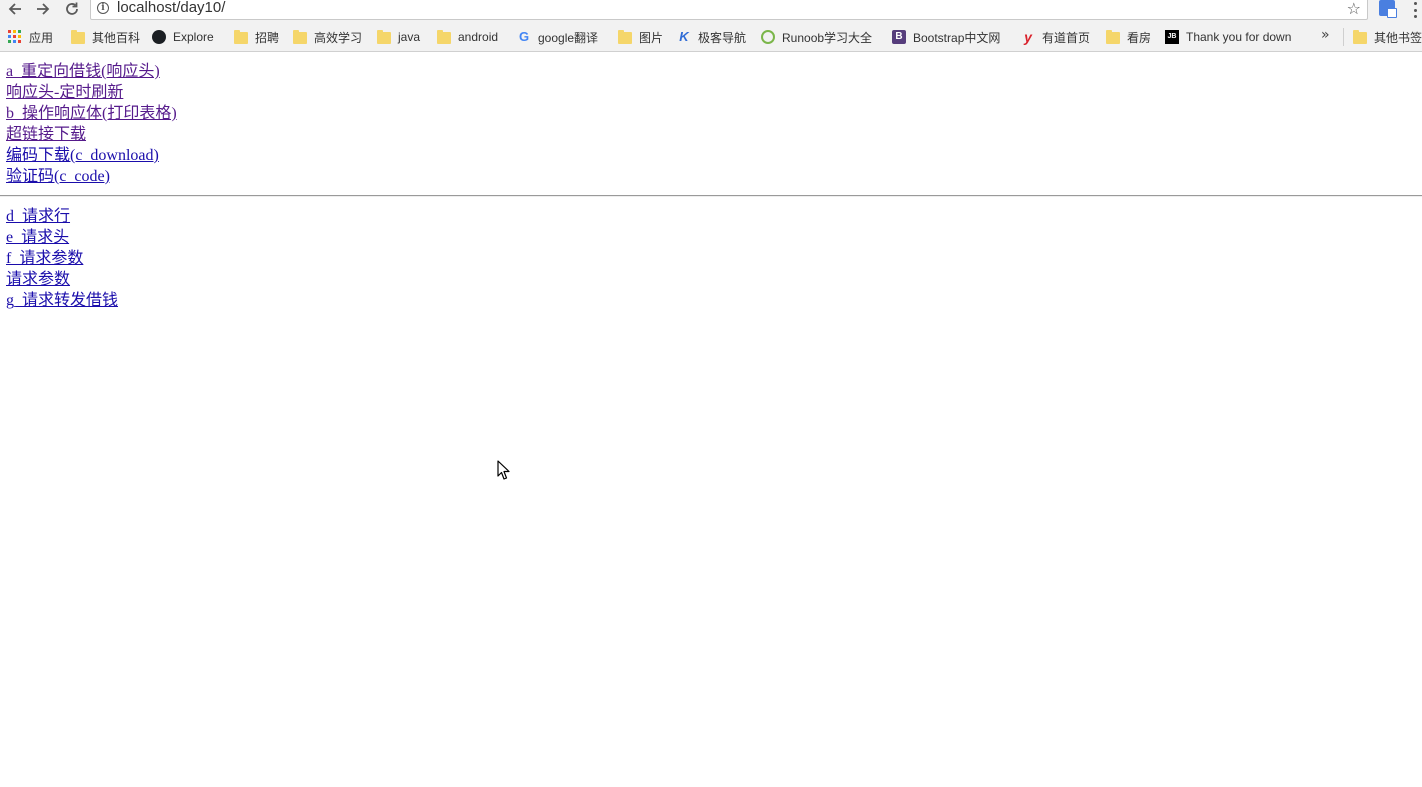 Image resolution: width=1422 pixels, height=787 pixels. I want to click on bookmark-apps: 应用, so click(30, 37).